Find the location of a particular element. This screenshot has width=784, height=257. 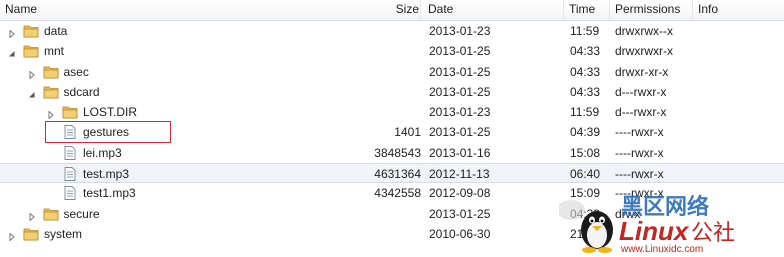

tree-row-file: lei.mp3 3848543 2013-01-16 15:08 ----rwxr-x is located at coordinates (392, 153).